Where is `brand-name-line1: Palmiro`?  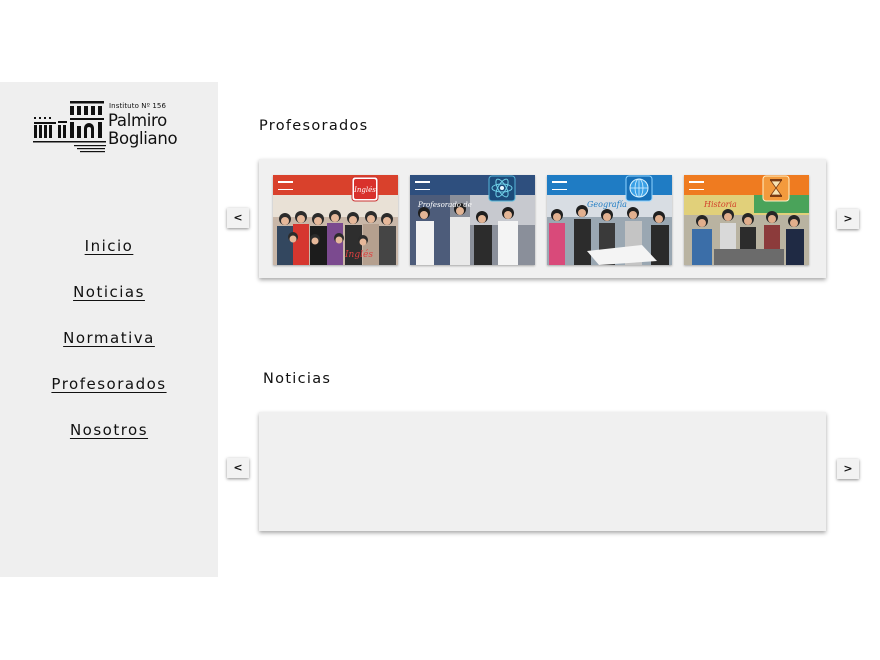 brand-name-line1: Palmiro is located at coordinates (137, 120).